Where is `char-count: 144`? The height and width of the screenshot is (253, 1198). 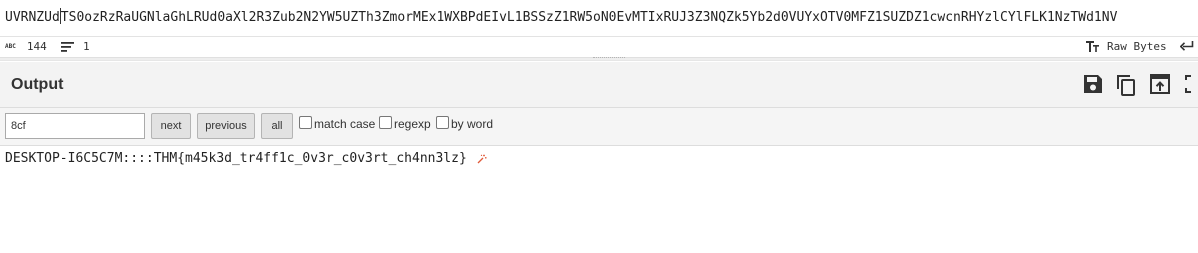 char-count: 144 is located at coordinates (36, 46).